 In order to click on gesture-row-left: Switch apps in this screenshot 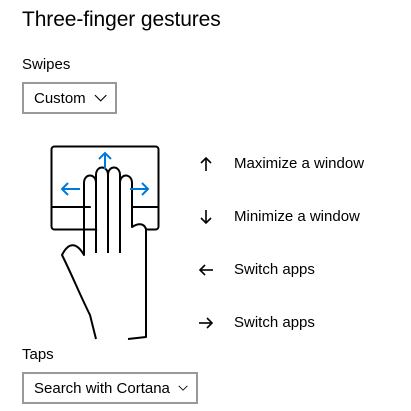, I will do `click(256, 269)`.